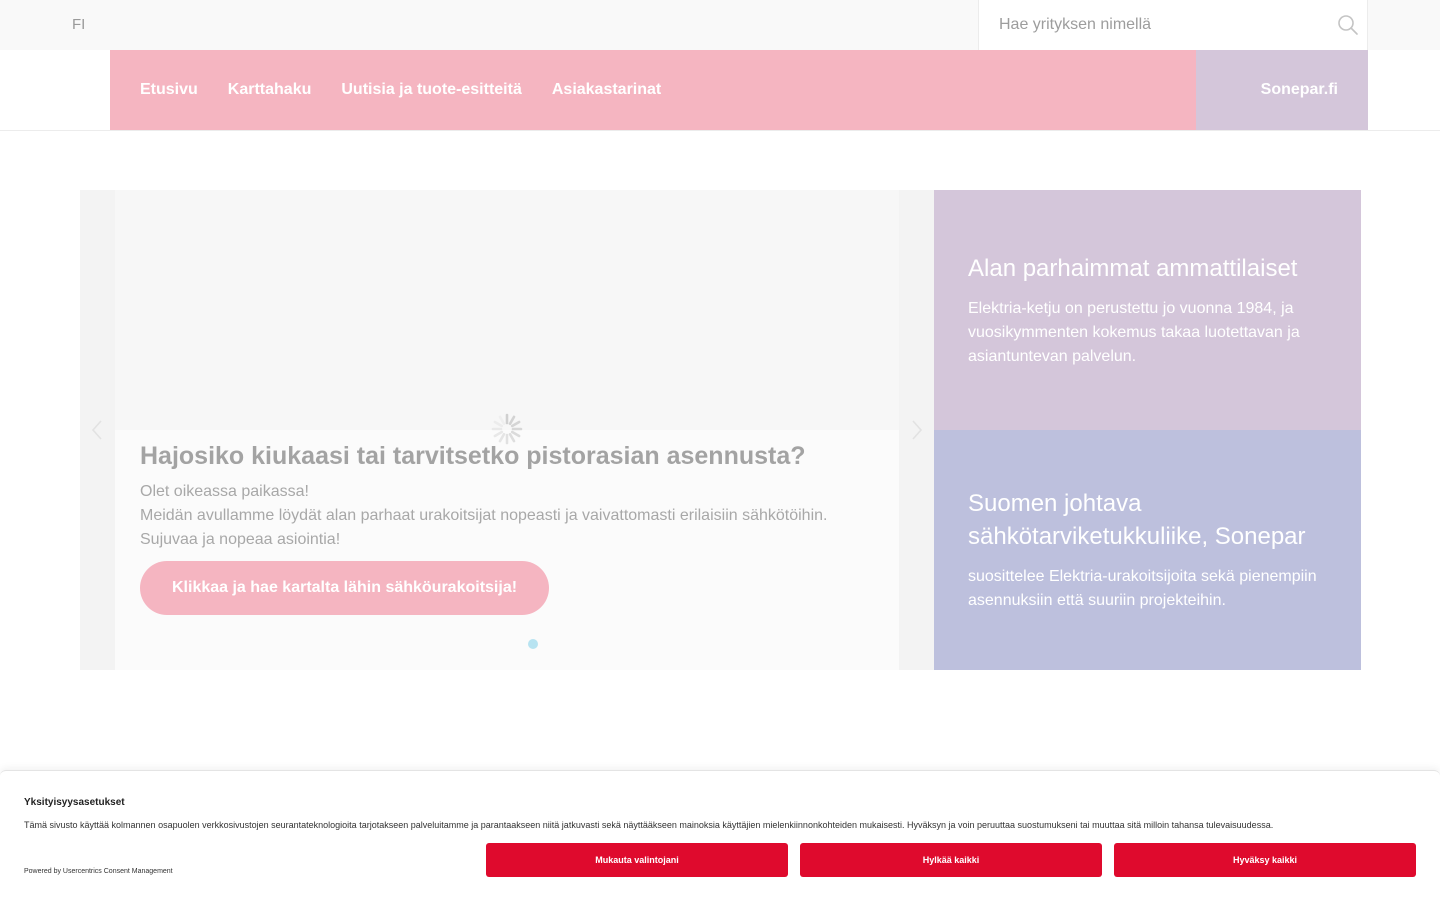 This screenshot has width=1440, height=900. Describe the element at coordinates (533, 644) in the screenshot. I see `slider-dot` at that location.